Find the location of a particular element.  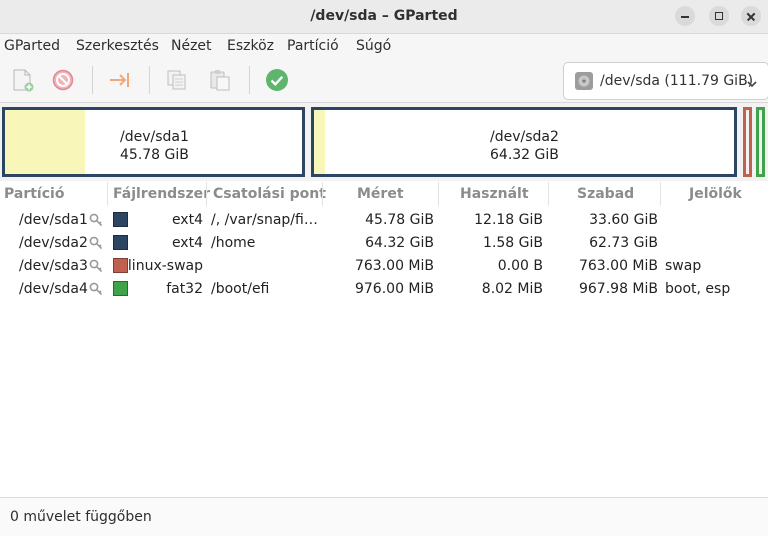

graph-partition-sda3 is located at coordinates (747, 142).